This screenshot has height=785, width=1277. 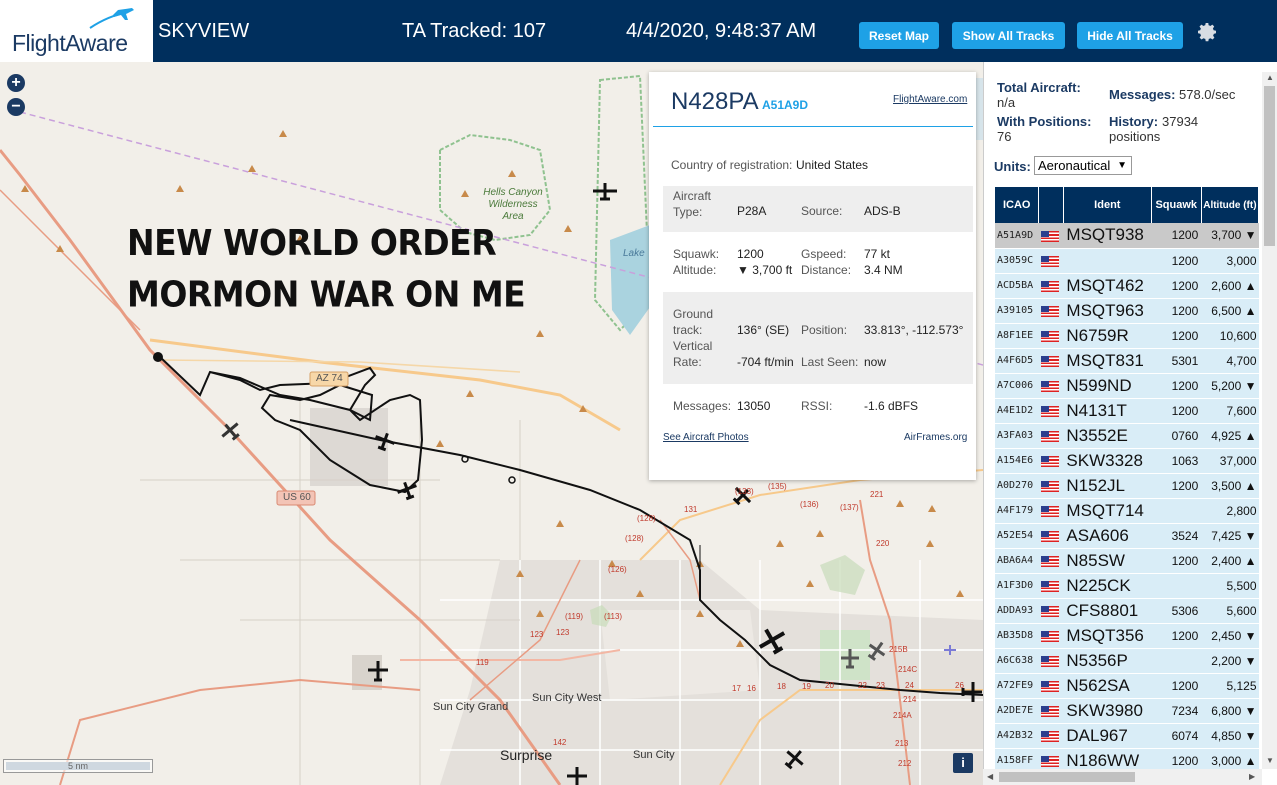 I want to click on table-row: A4E1D2 N4131T 1200 7,600, so click(x=1127, y=411).